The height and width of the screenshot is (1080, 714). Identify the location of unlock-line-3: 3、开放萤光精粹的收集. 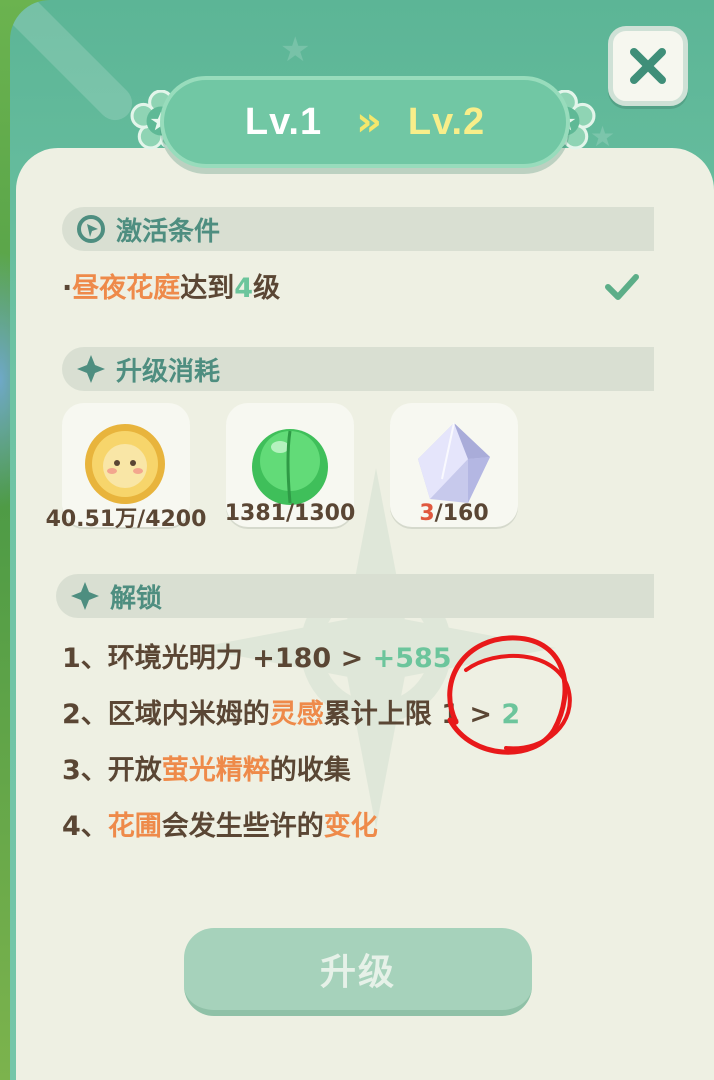
(206, 767).